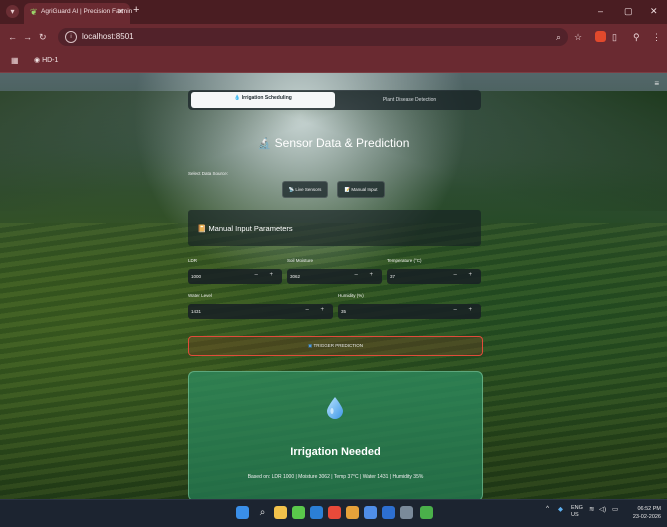 The width and height of the screenshot is (667, 527). I want to click on water-drop-icon: 💧, so click(237, 98).